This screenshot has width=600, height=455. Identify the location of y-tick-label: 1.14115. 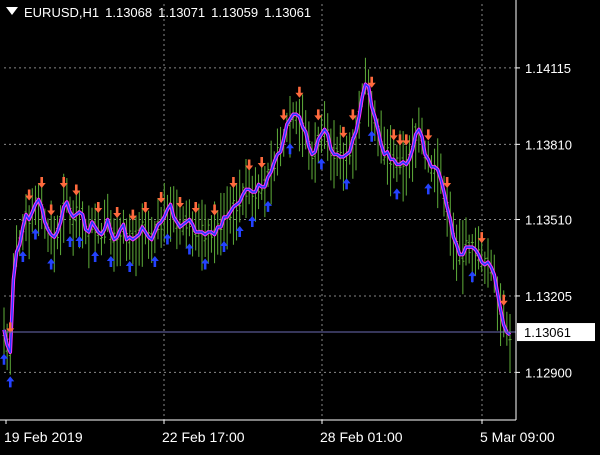
(548, 68).